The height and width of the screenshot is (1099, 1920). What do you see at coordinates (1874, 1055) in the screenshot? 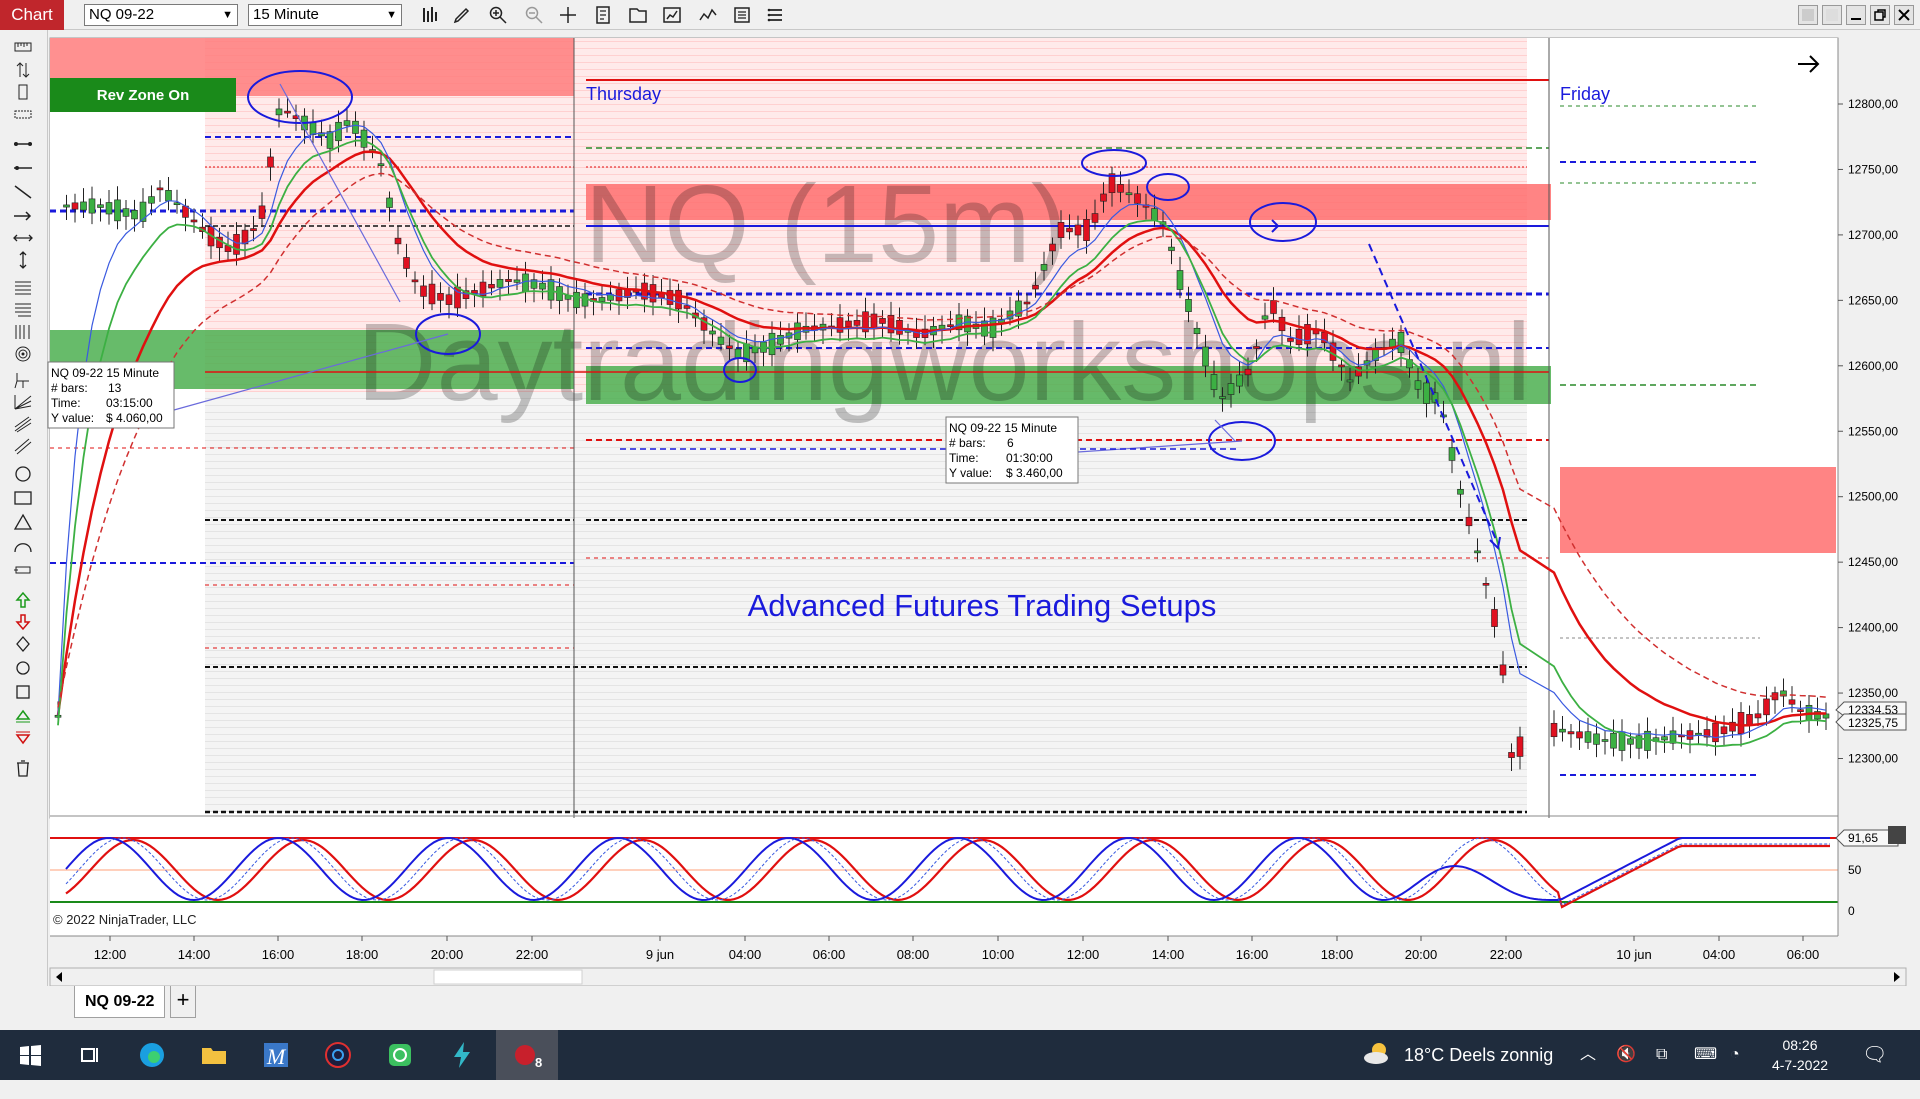
I see `notification-icon: 🗨` at bounding box center [1874, 1055].